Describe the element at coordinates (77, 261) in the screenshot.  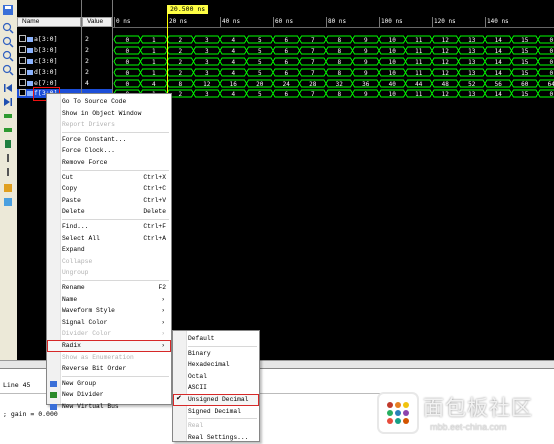
I see `menu-item-label: Collapse` at that location.